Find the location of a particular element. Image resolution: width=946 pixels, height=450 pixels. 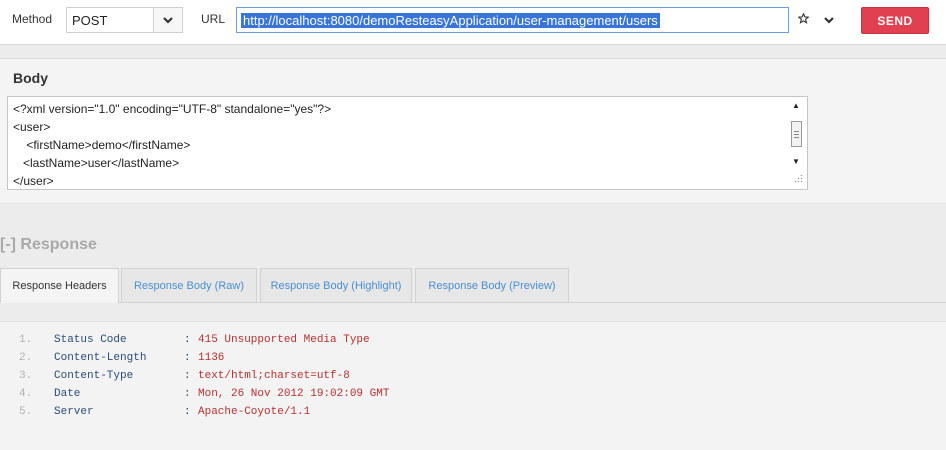

url-label: URL is located at coordinates (213, 19).